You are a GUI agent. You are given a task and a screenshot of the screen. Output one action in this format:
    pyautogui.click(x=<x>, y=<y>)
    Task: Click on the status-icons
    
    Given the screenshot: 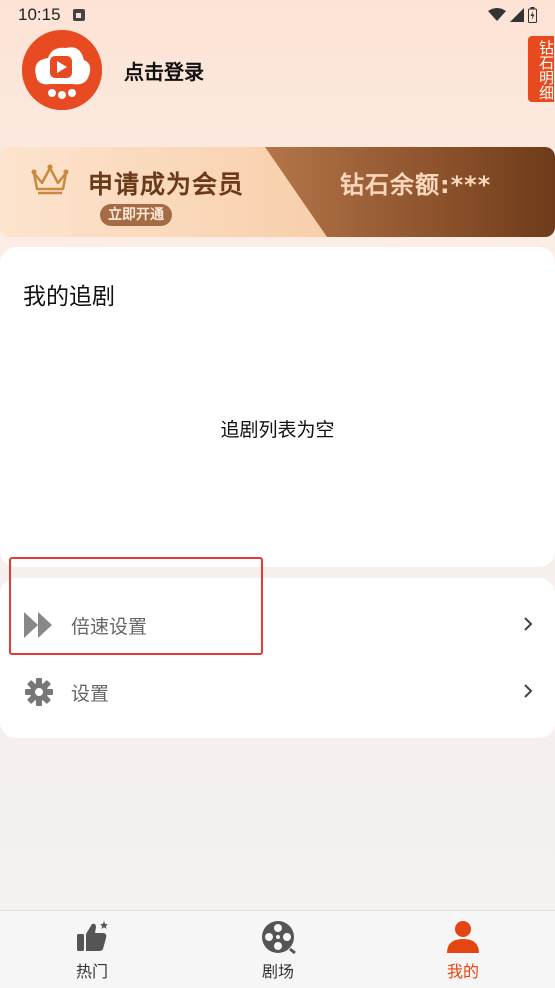 What is the action you would take?
    pyautogui.click(x=512, y=15)
    